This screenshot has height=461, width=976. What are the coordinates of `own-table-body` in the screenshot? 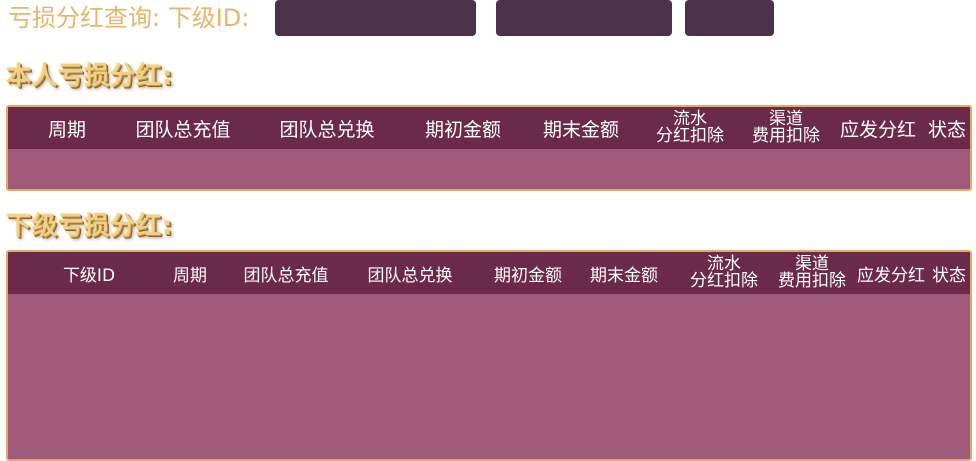 It's located at (489, 169).